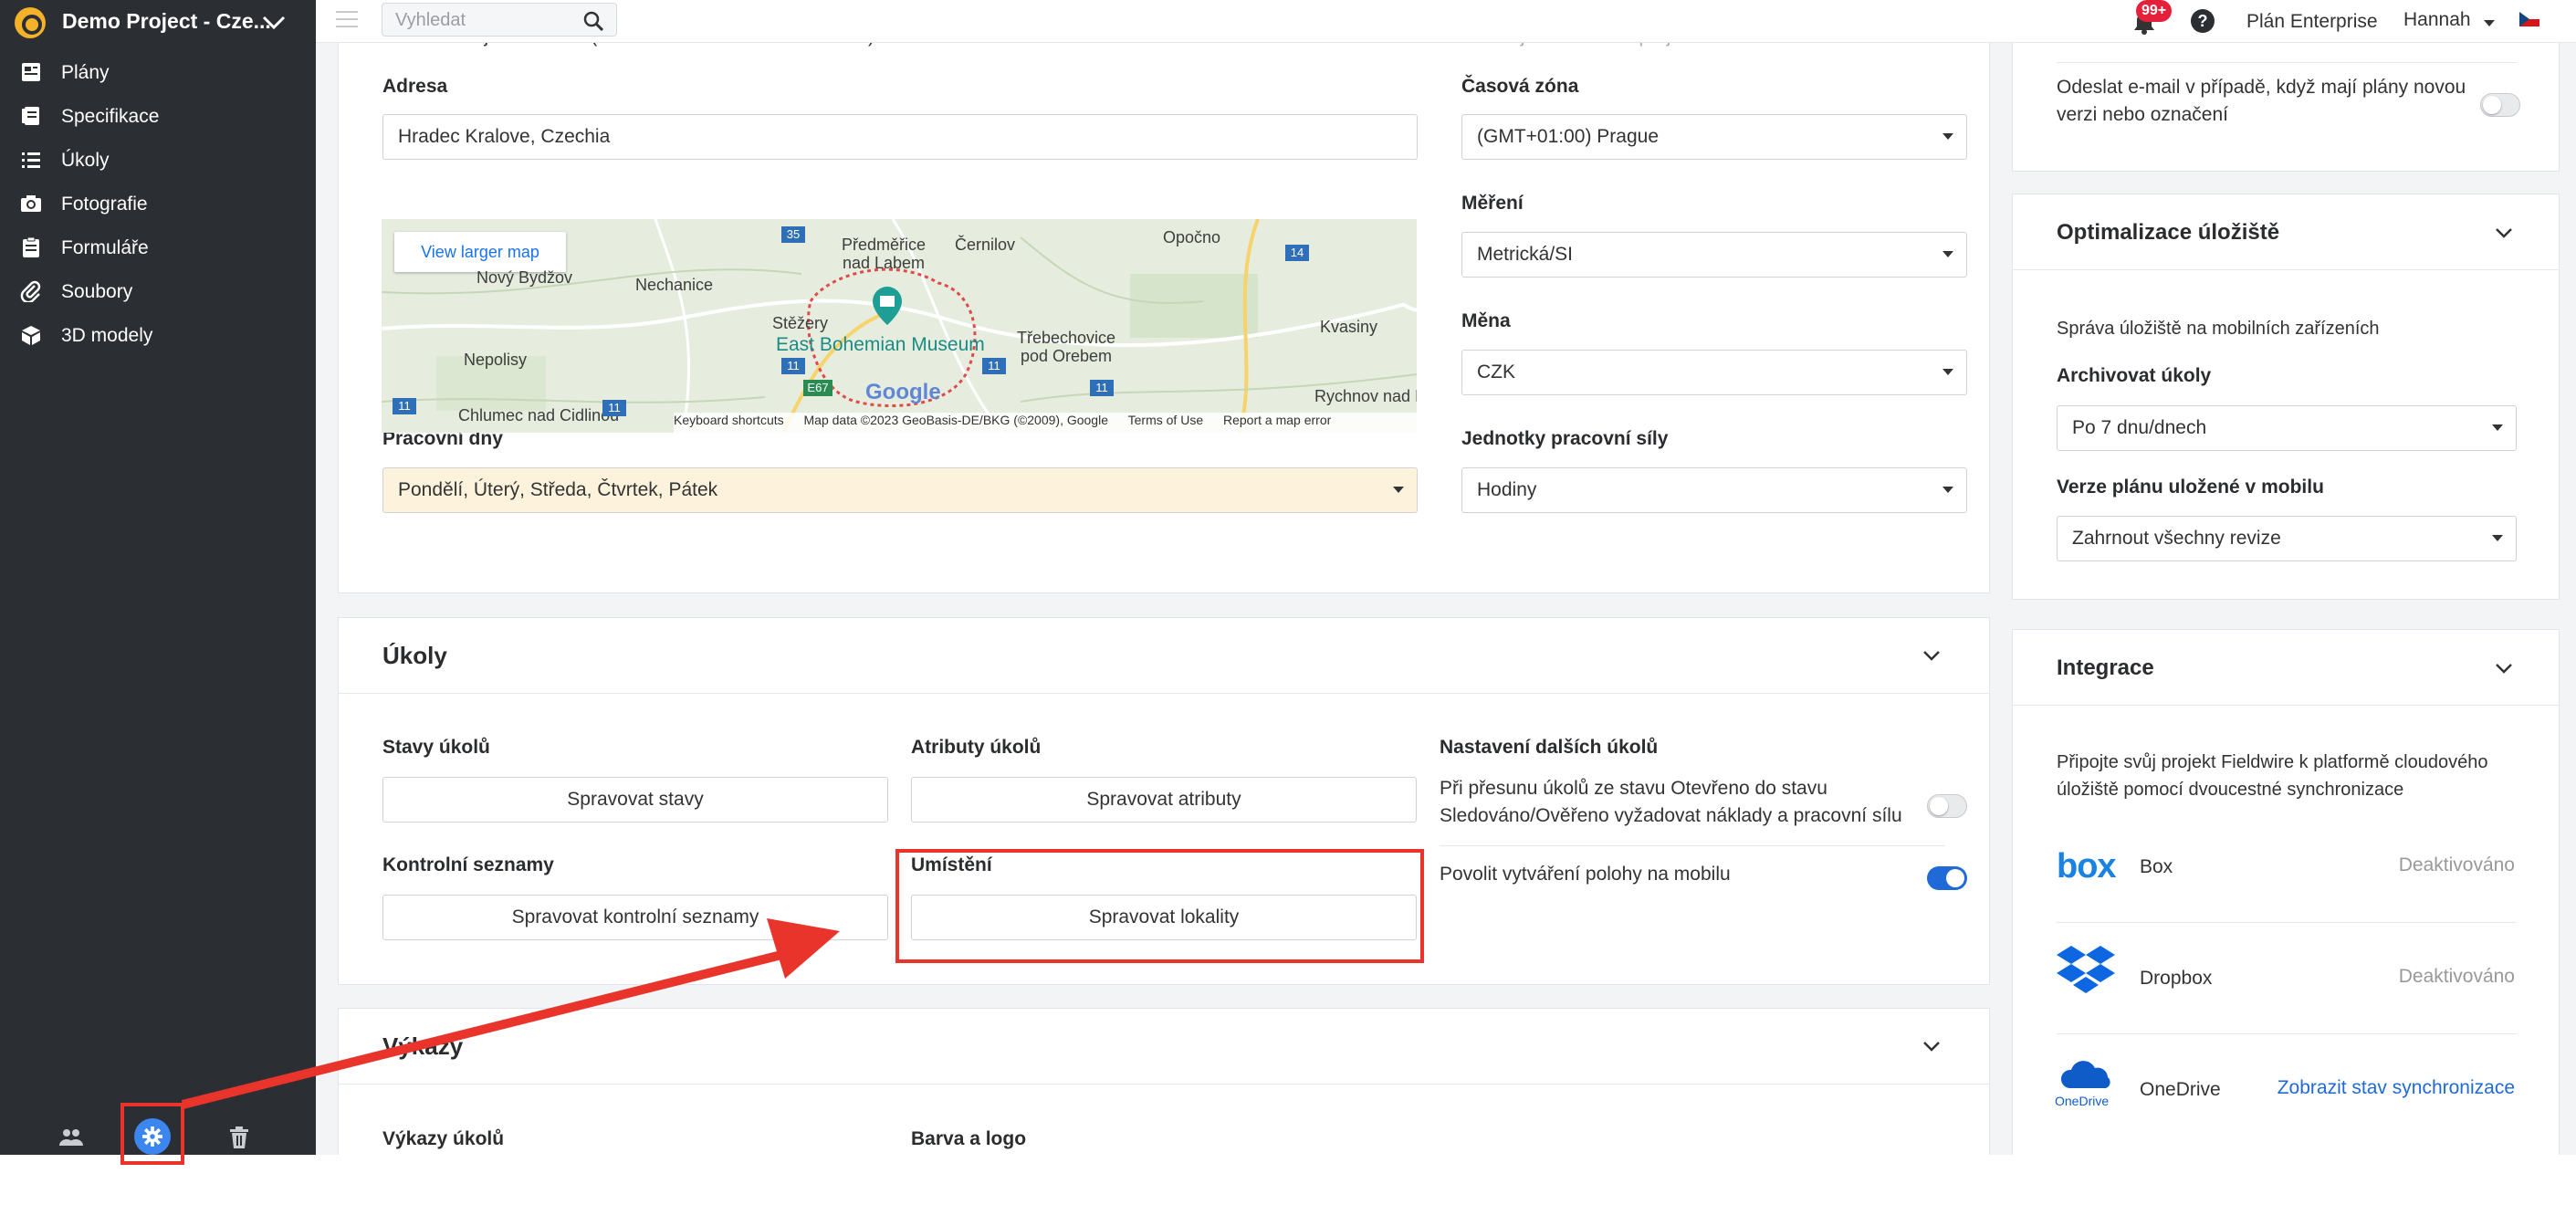  Describe the element at coordinates (31, 246) in the screenshot. I see `forms-icon` at that location.